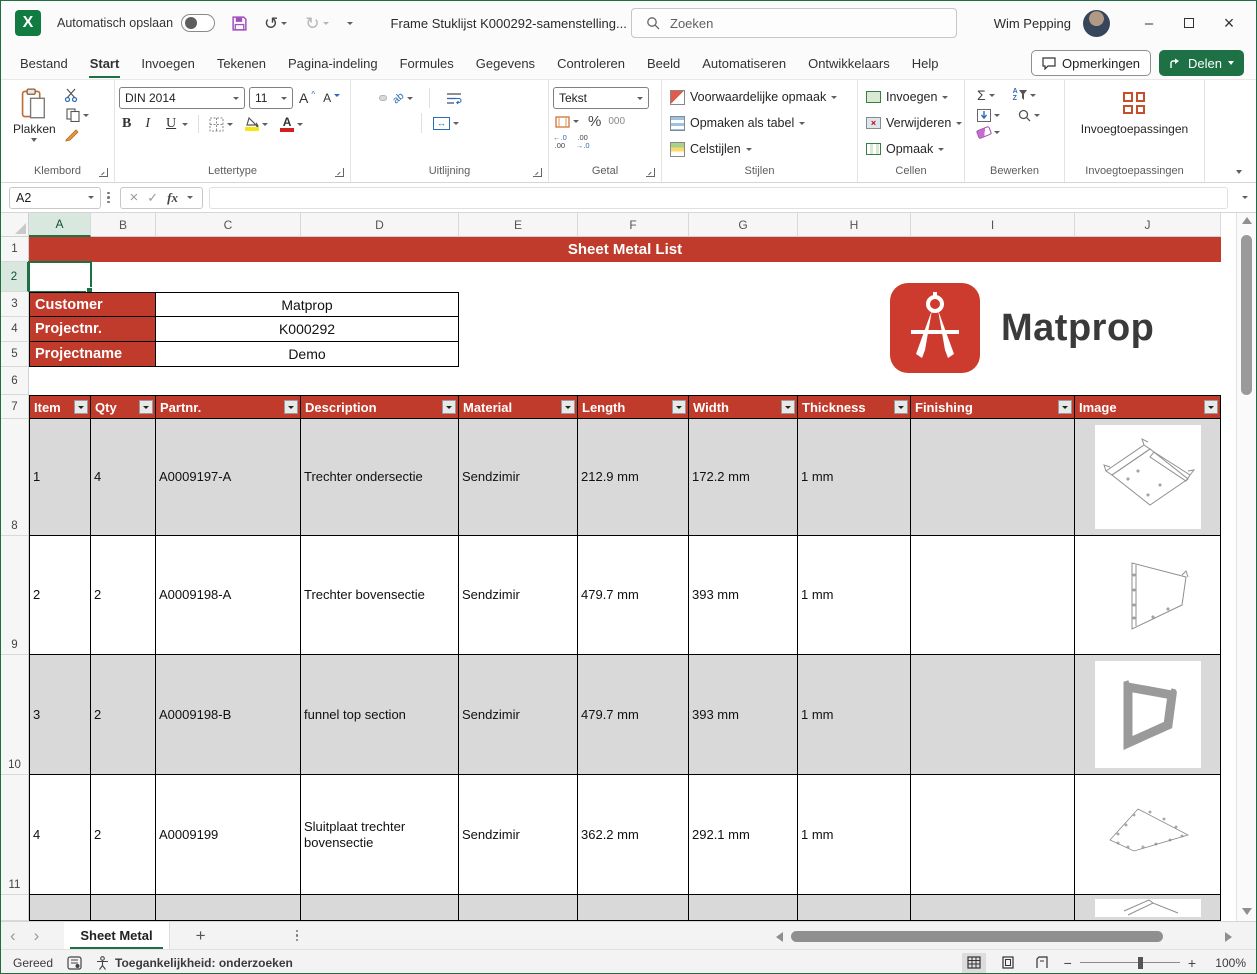  I want to click on horizontal-scrollbar, so click(1004, 936).